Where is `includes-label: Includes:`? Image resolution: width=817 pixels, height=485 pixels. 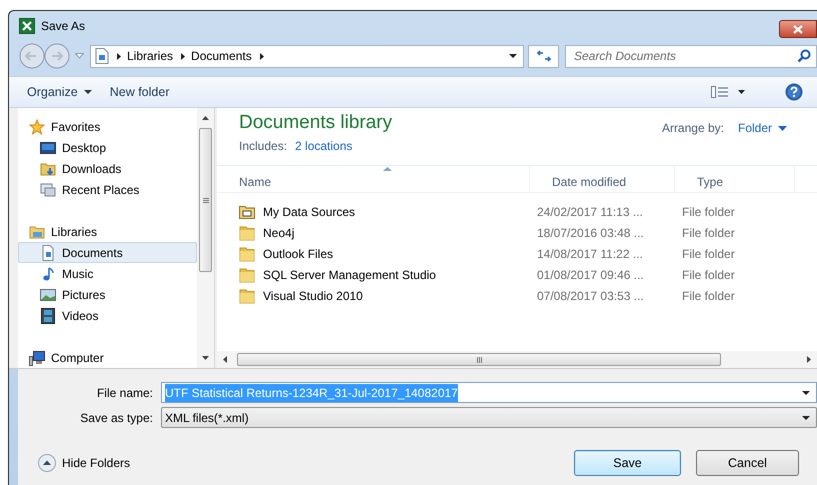
includes-label: Includes: is located at coordinates (263, 146).